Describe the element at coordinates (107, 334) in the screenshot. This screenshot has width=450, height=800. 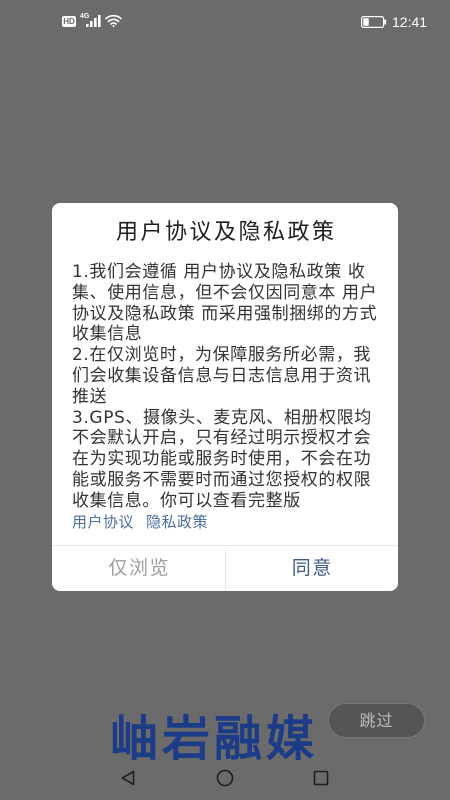
I see `body-line: 收集信息` at that location.